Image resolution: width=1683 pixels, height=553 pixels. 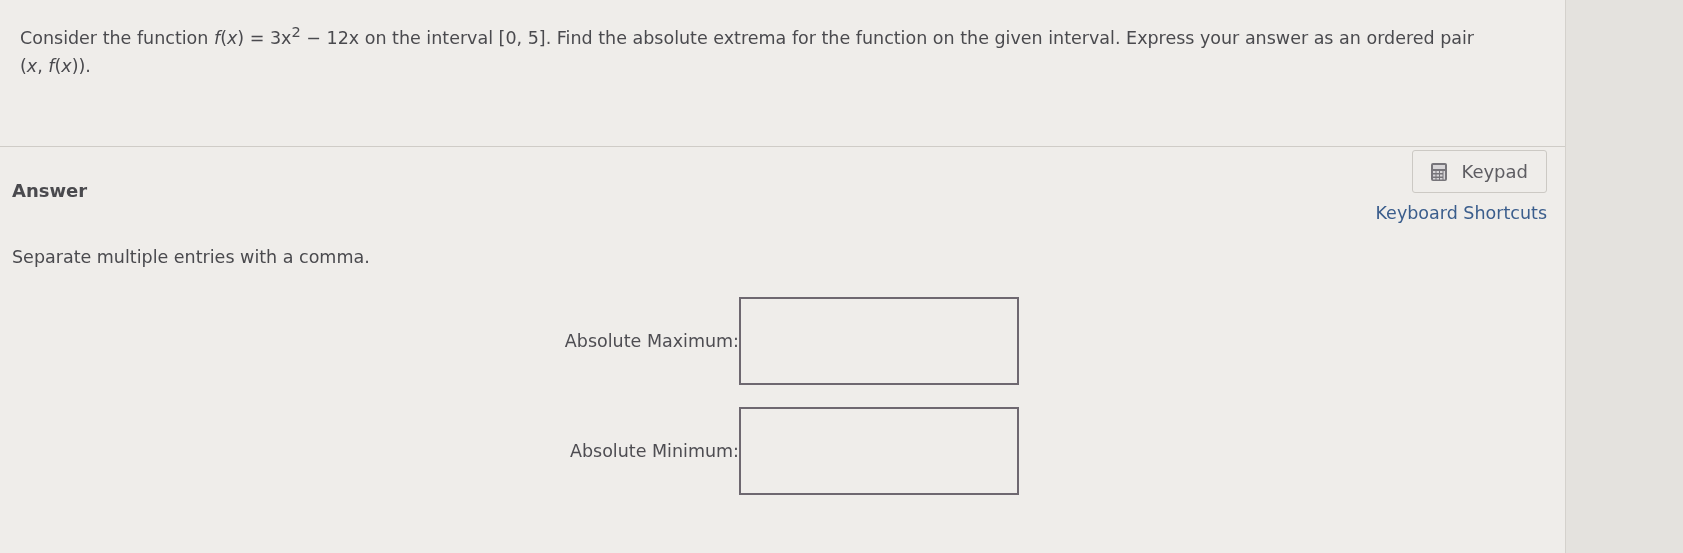 What do you see at coordinates (1439, 171) in the screenshot?
I see `calculator-icon` at bounding box center [1439, 171].